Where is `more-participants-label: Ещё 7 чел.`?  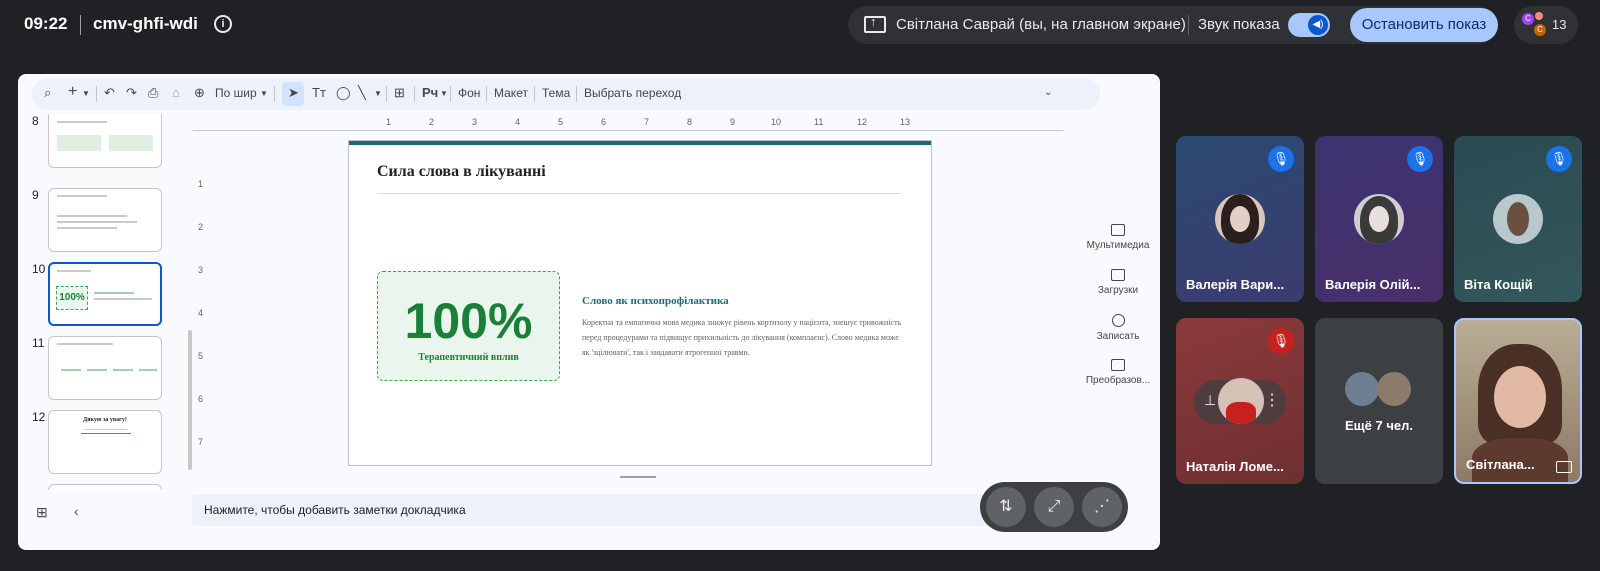 more-participants-label: Ещё 7 чел. is located at coordinates (1379, 425).